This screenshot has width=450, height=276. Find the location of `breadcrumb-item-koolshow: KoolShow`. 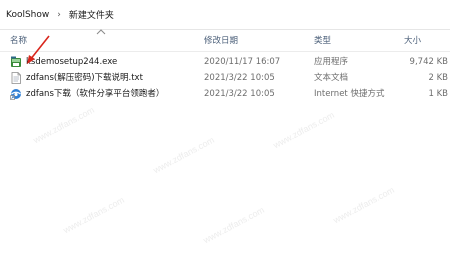

breadcrumb-item-koolshow: KoolShow is located at coordinates (27, 15).